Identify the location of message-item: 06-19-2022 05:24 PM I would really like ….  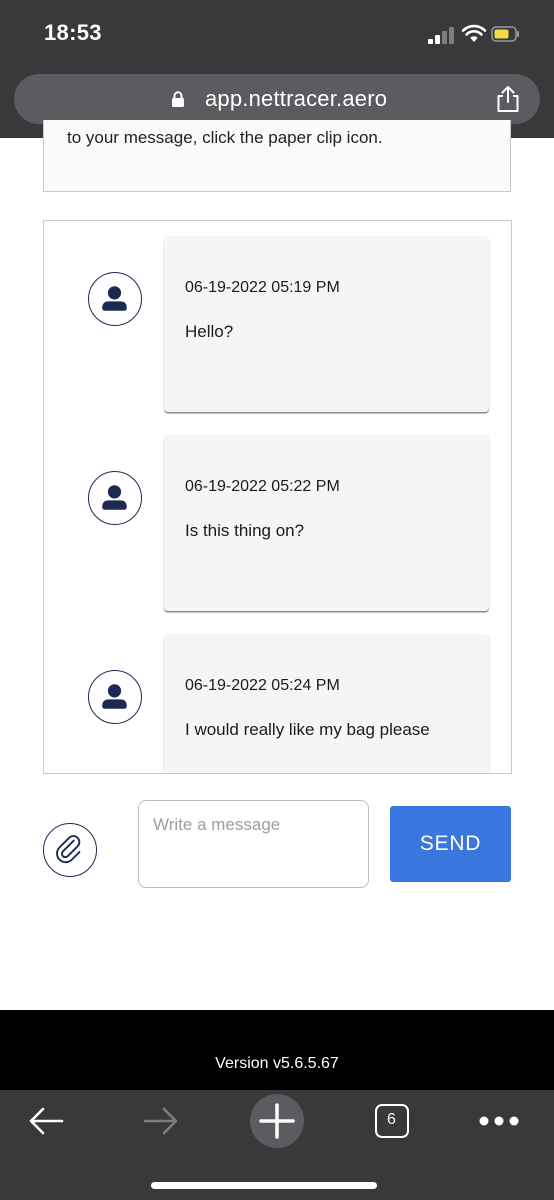
(277, 703).